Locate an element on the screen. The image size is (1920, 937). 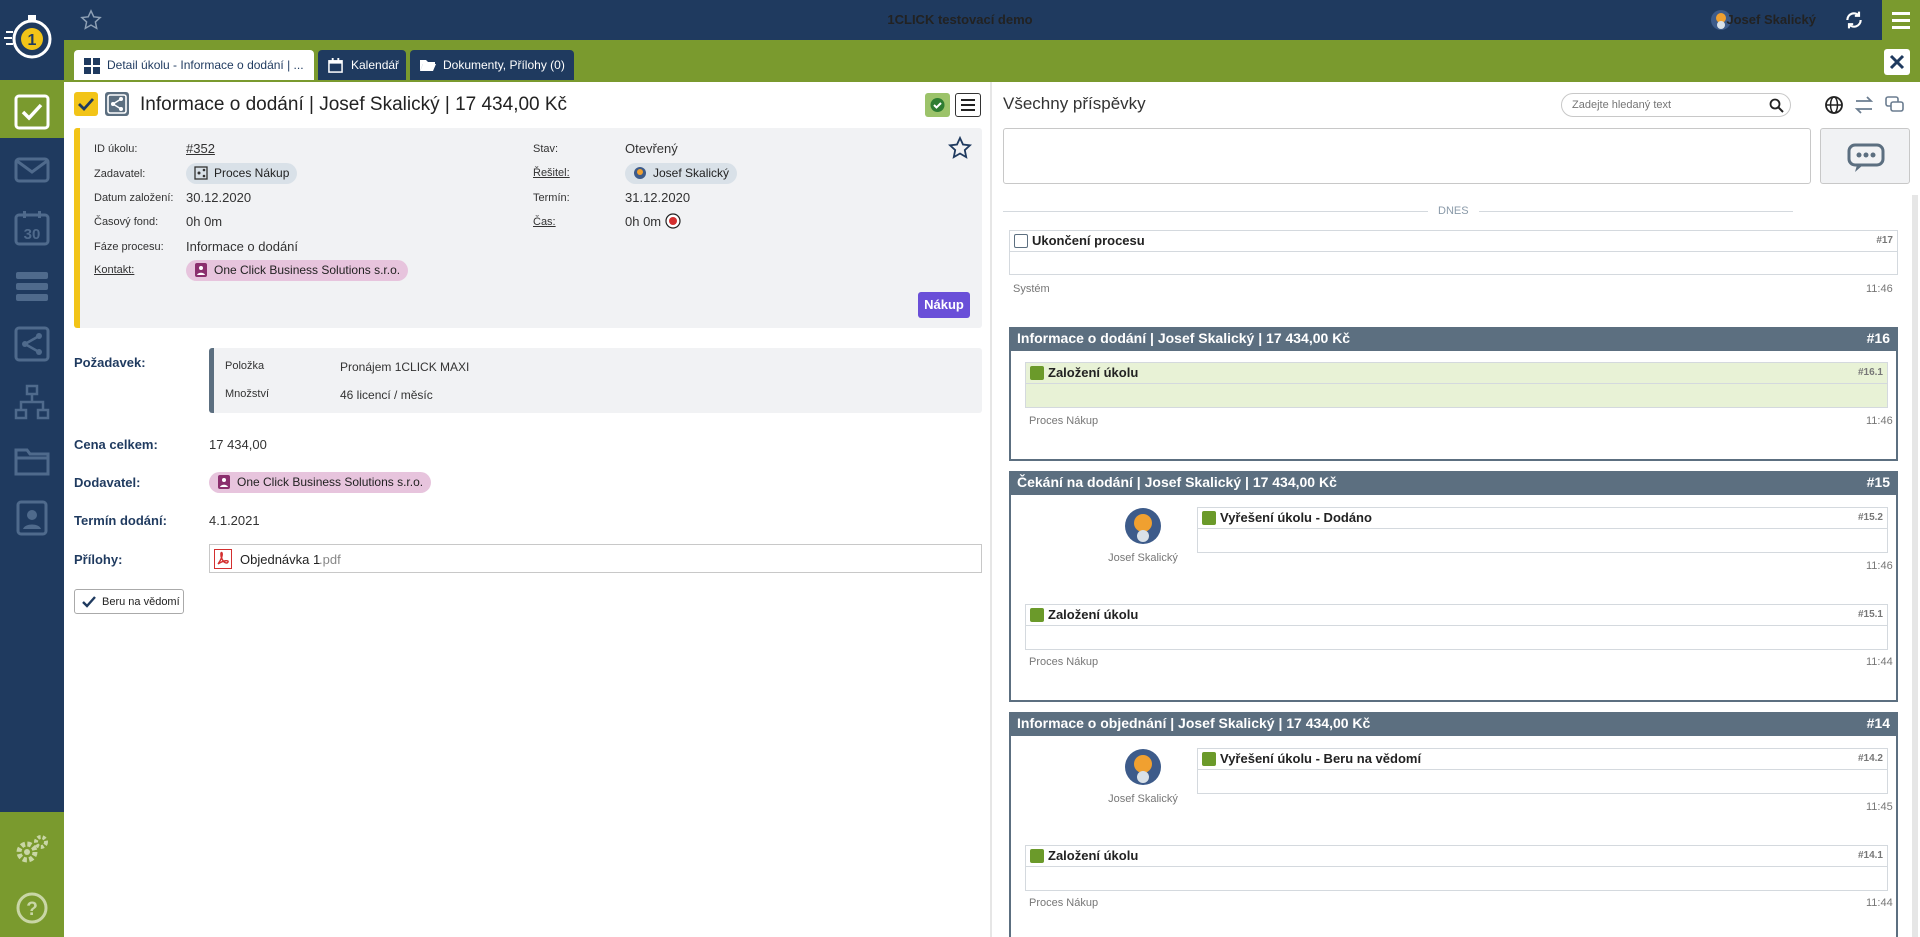
user-avatar-icon is located at coordinates (640, 174).